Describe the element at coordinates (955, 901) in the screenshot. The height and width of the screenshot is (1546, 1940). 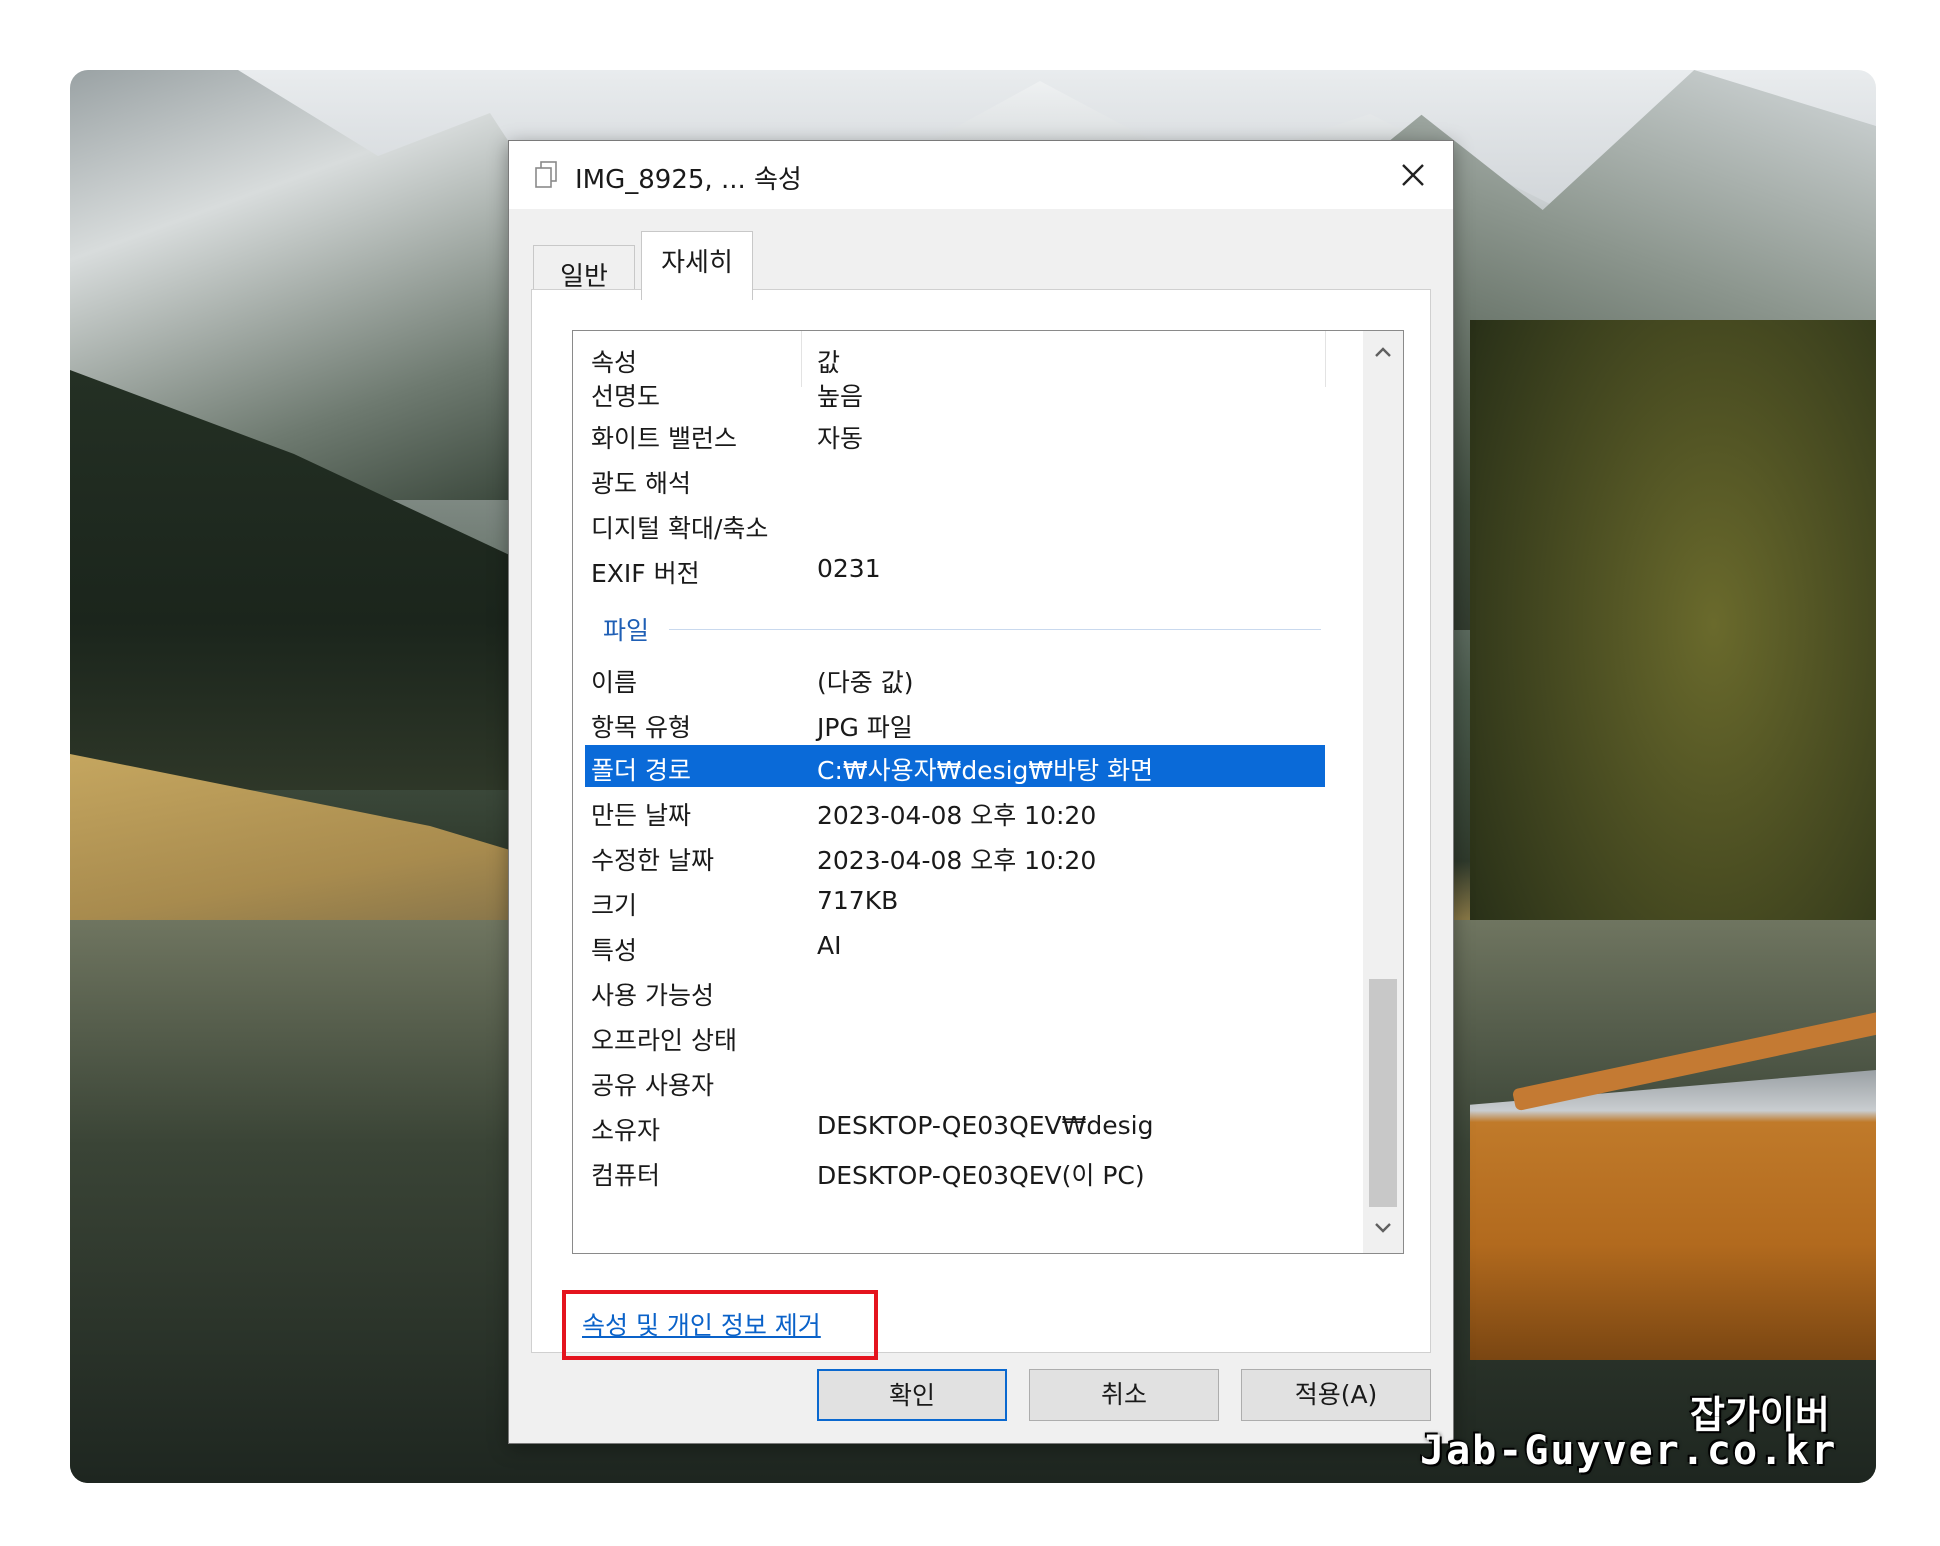
I see `list-item: 크기 717KB` at that location.